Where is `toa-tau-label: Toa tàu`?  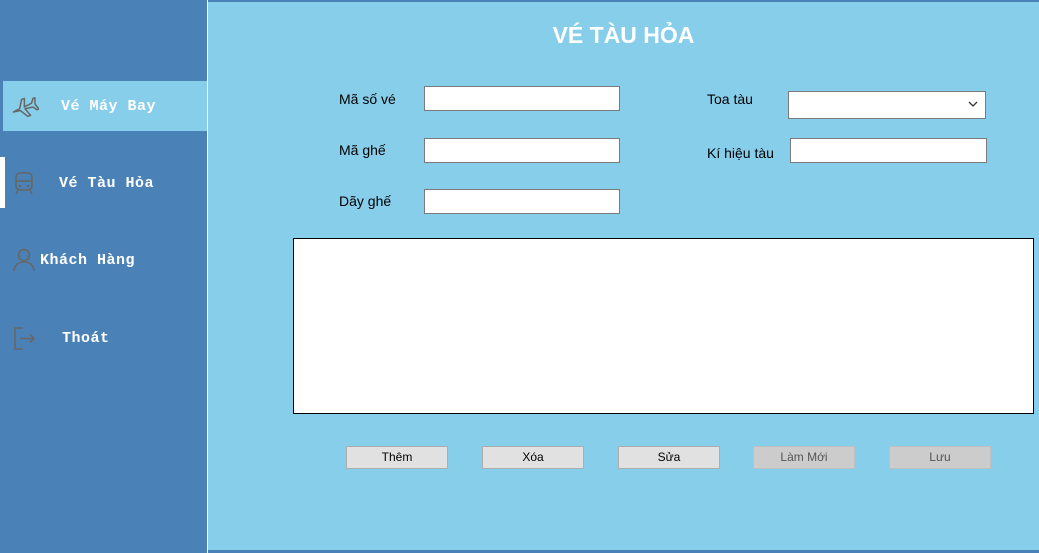
toa-tau-label: Toa tàu is located at coordinates (730, 99).